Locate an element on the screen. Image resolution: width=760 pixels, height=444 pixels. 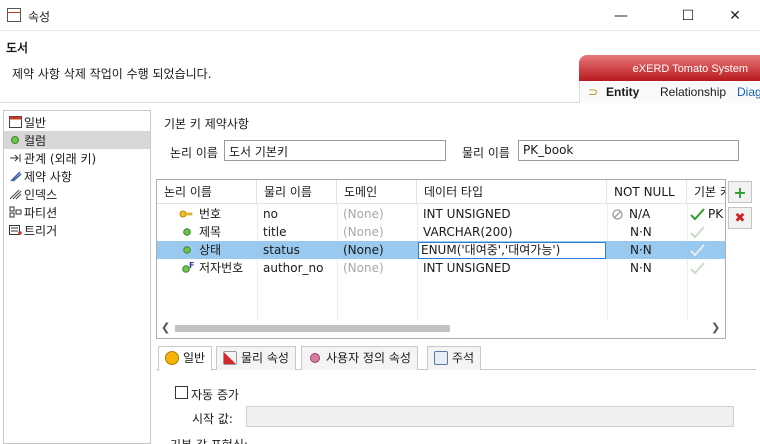
tab-custom: 사용자 정의 속성 is located at coordinates (359, 358).